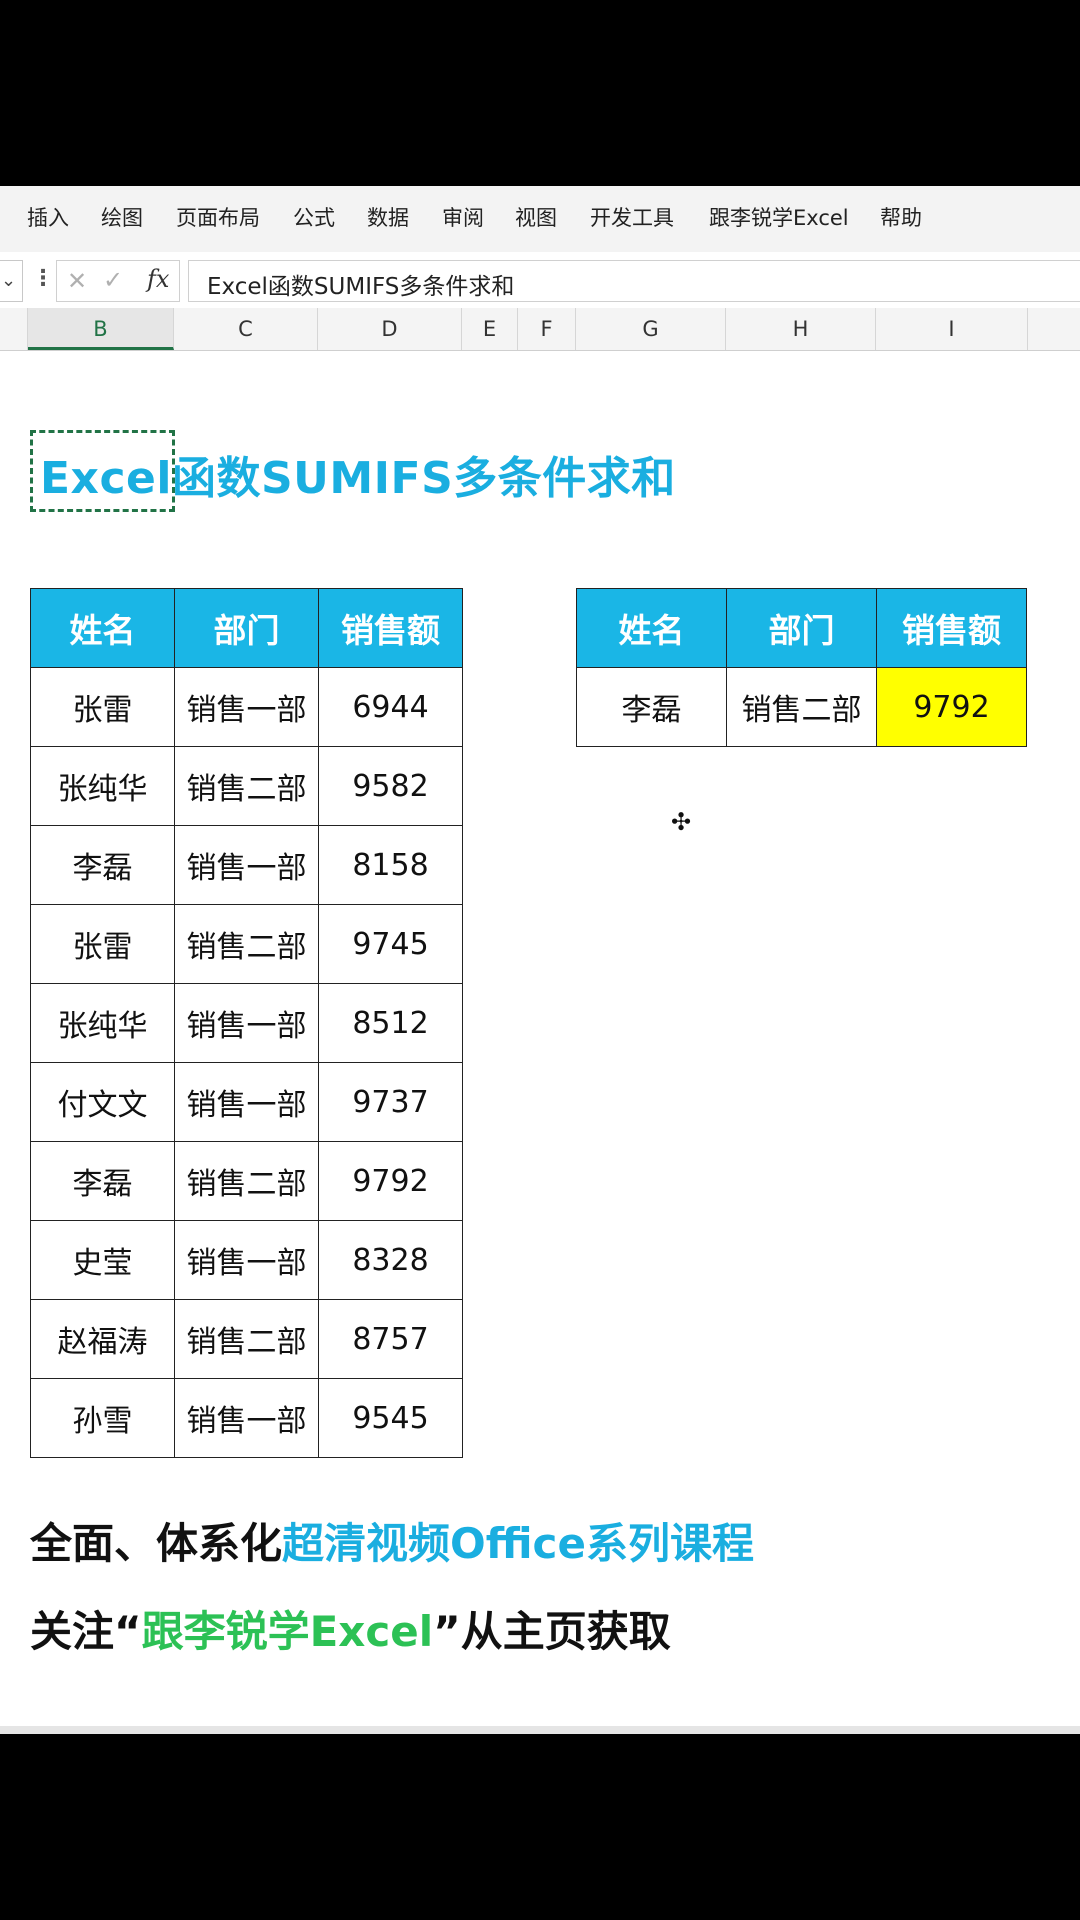  Describe the element at coordinates (390, 1339) in the screenshot. I see `cell-sales: 8757` at that location.